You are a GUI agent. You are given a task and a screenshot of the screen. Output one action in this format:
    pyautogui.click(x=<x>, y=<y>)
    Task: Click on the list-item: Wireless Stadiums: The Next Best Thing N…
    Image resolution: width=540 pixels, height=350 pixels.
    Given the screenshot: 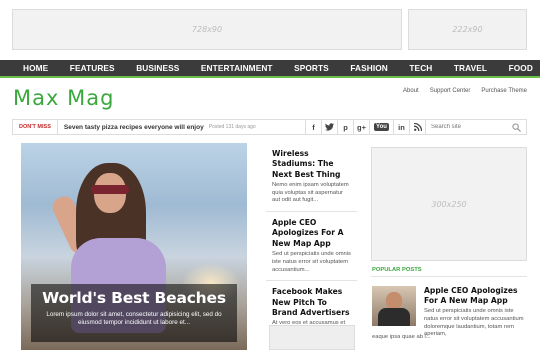 What is the action you would take?
    pyautogui.click(x=311, y=178)
    